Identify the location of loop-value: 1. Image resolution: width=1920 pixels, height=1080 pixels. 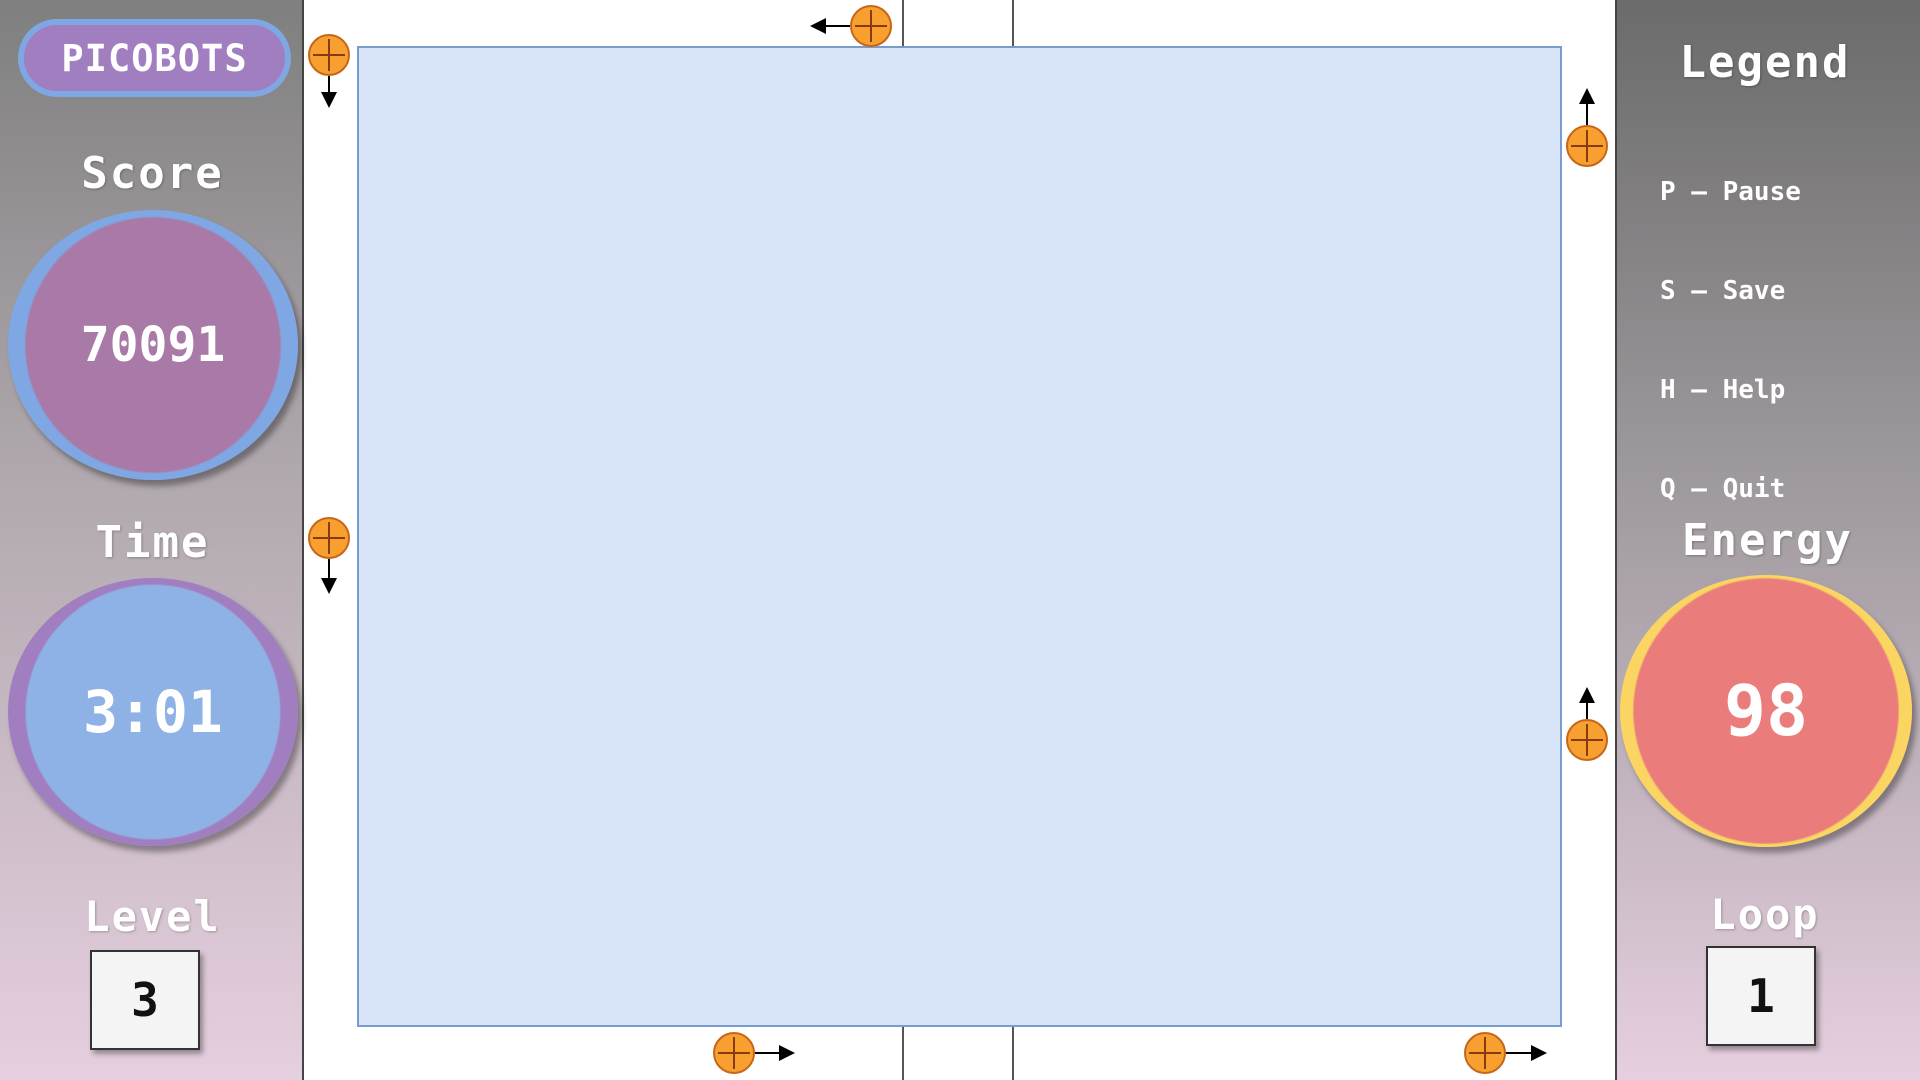
(1761, 996).